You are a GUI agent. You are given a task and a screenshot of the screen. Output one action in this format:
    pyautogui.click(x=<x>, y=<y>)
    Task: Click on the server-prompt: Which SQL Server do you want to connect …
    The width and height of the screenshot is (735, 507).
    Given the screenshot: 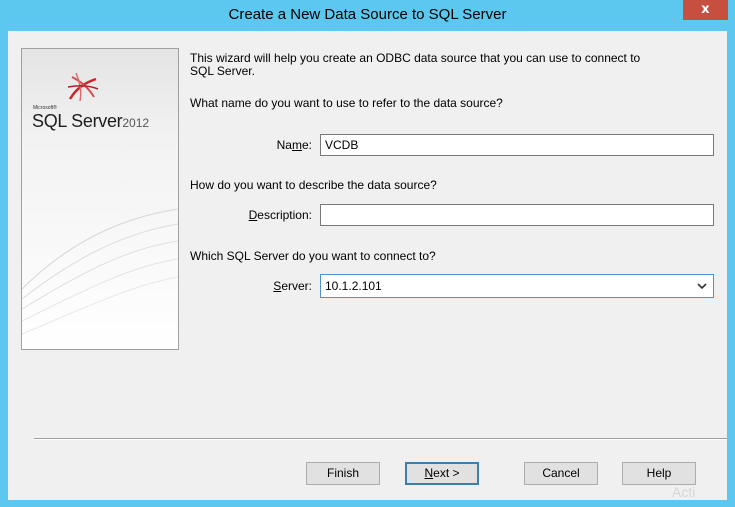 What is the action you would take?
    pyautogui.click(x=313, y=256)
    